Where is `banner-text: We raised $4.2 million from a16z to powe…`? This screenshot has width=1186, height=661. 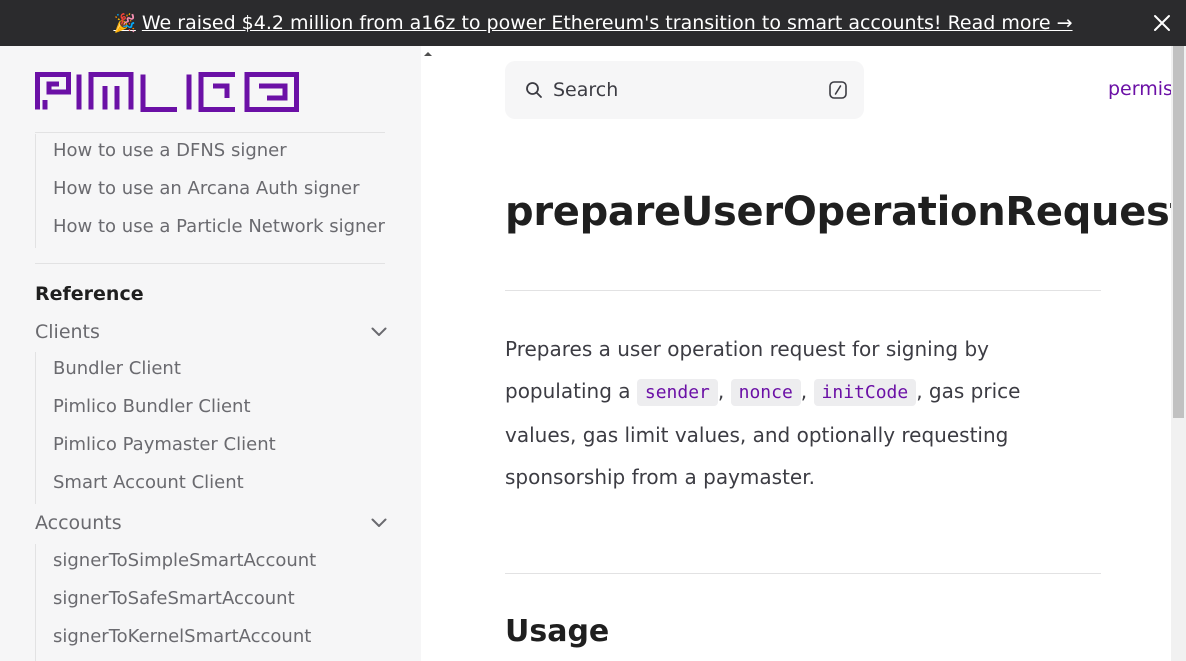 banner-text: We raised $4.2 million from a16z to powe… is located at coordinates (607, 23).